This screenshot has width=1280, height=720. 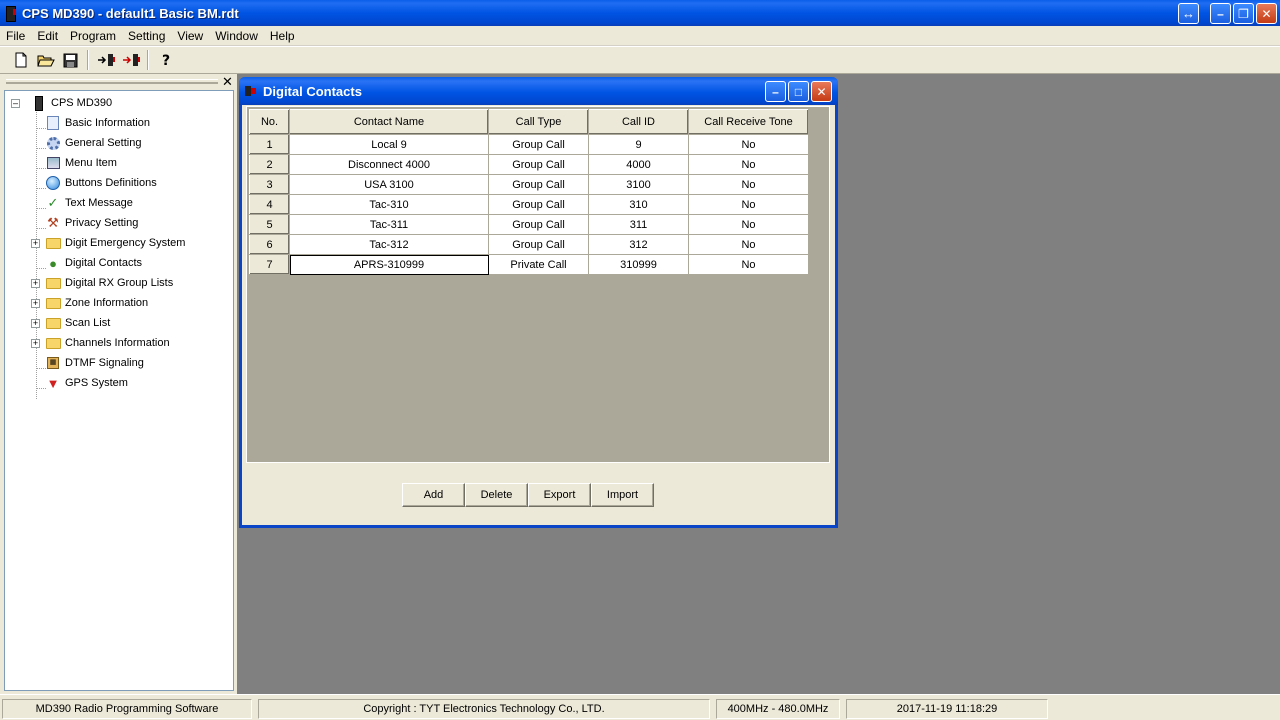 What do you see at coordinates (93, 36) in the screenshot?
I see `menu-program: Program` at bounding box center [93, 36].